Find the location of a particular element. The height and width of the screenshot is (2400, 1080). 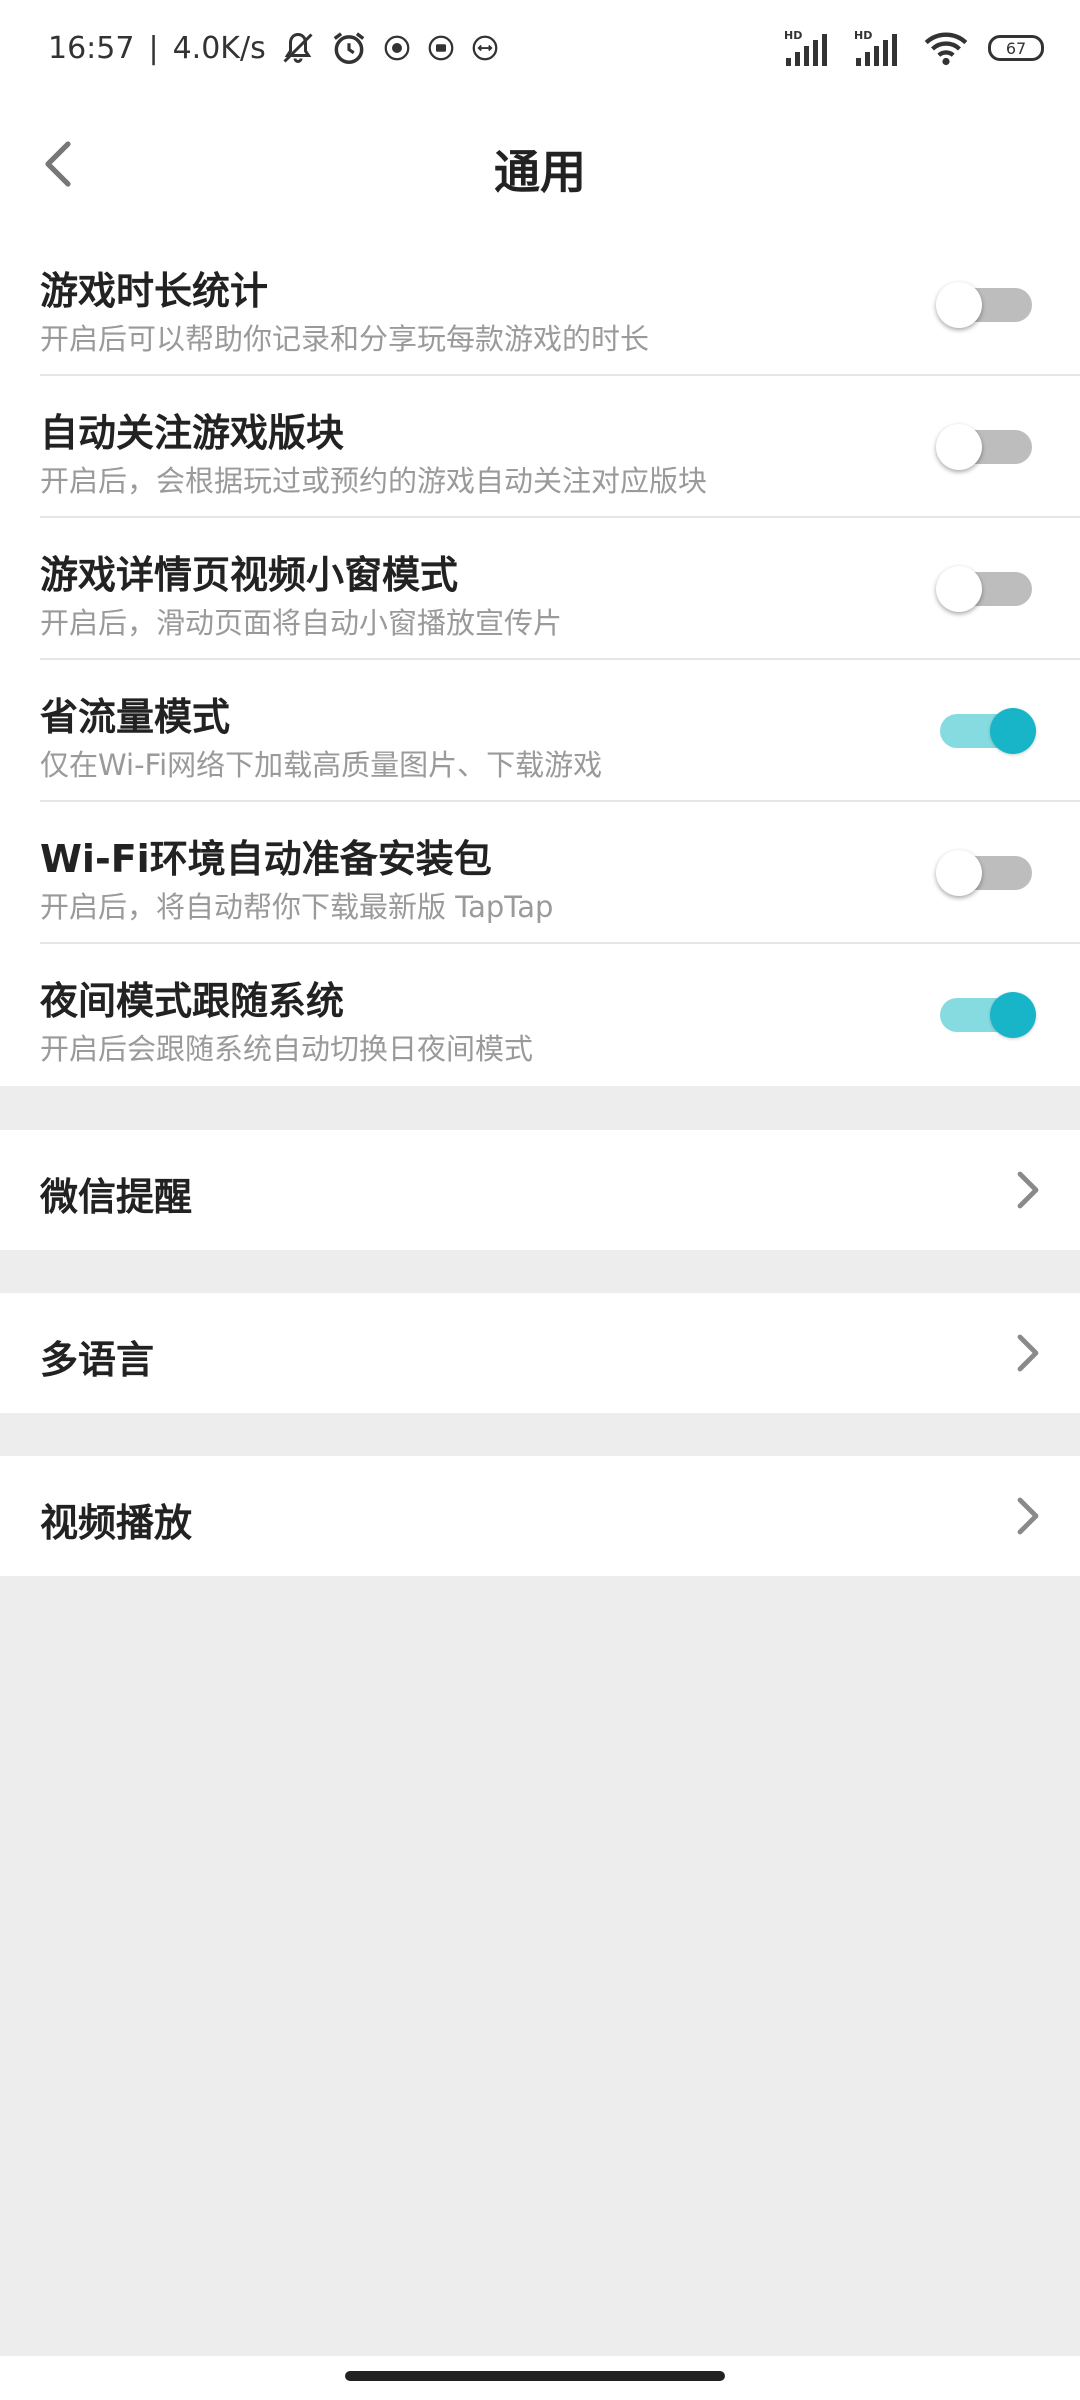

alarm-icon is located at coordinates (348, 48).